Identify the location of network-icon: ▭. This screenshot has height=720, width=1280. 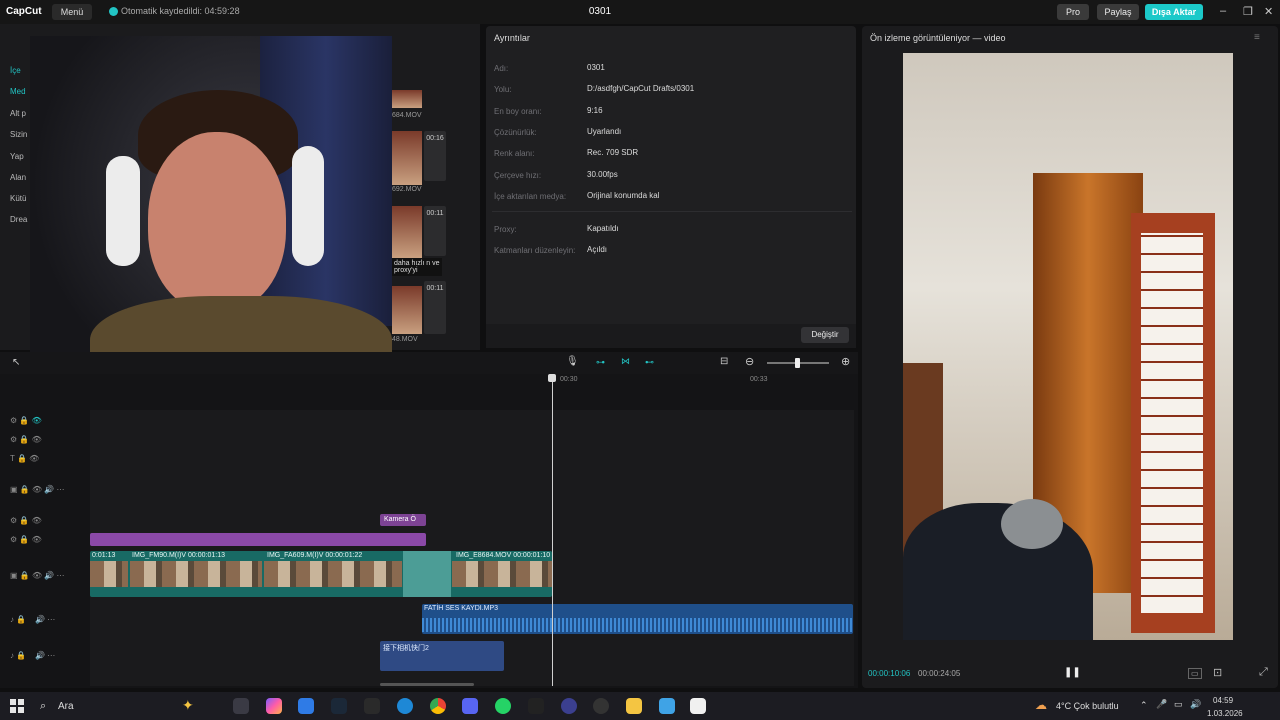
(1178, 704).